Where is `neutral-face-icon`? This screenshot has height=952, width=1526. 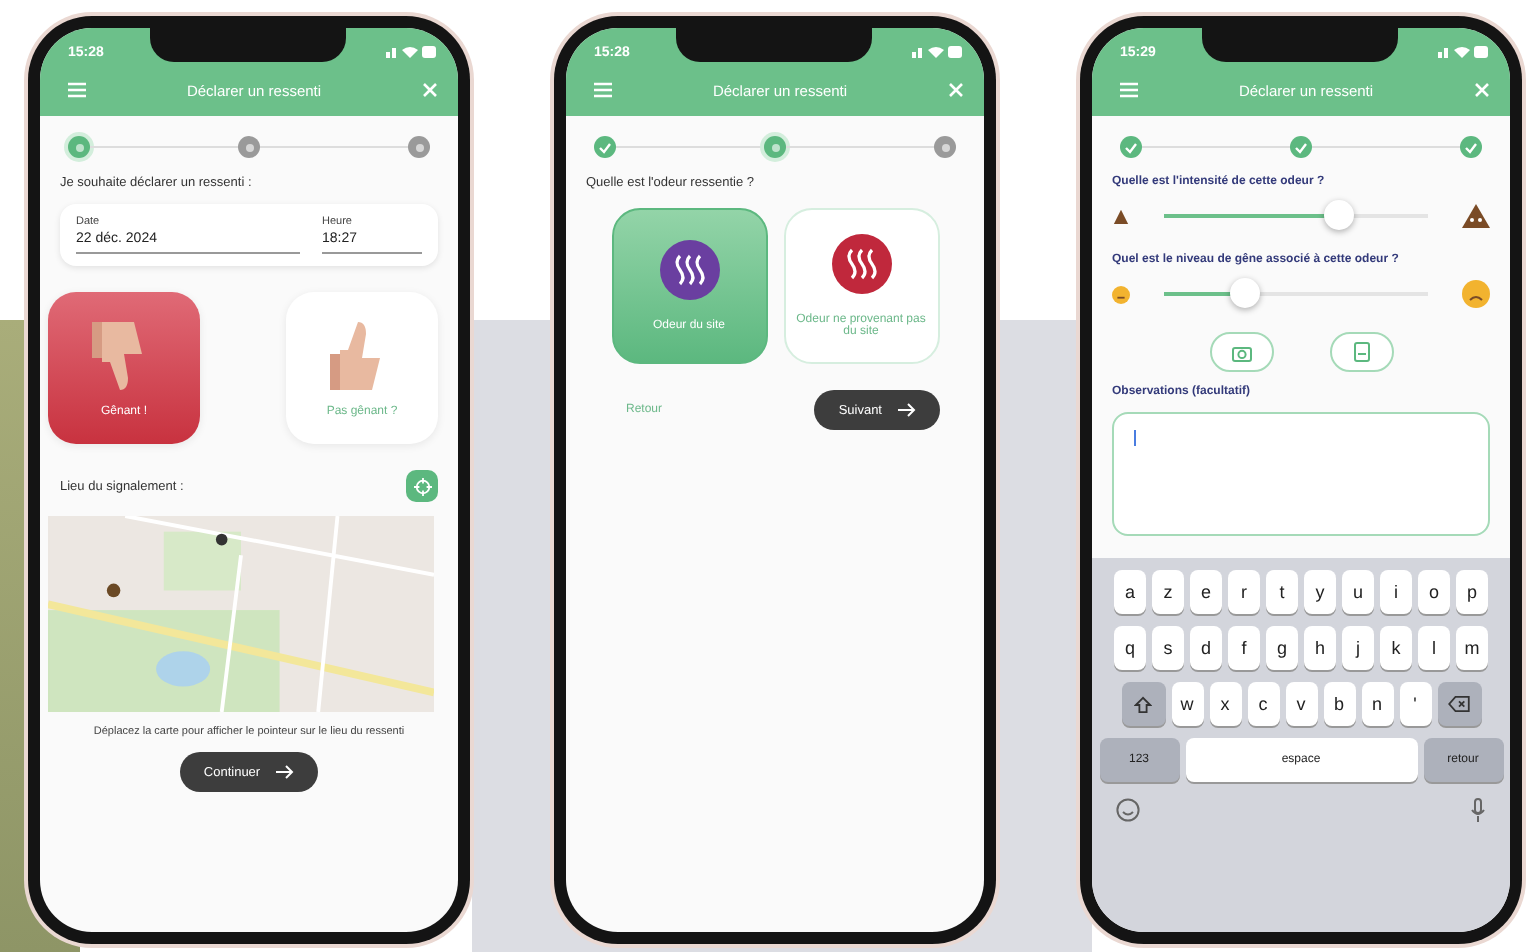 neutral-face-icon is located at coordinates (1121, 294).